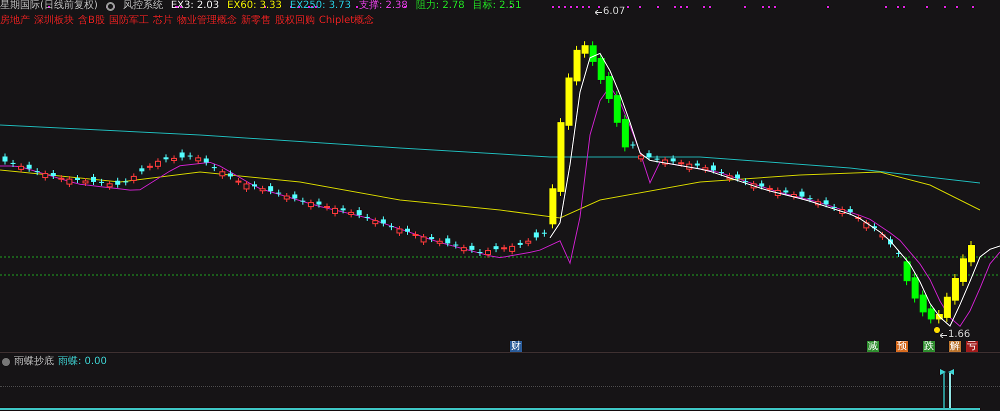 Image resolution: width=1000 pixels, height=411 pixels. Describe the element at coordinates (206, 21) in the screenshot. I see `concept-tag: 物业管理概念` at that location.